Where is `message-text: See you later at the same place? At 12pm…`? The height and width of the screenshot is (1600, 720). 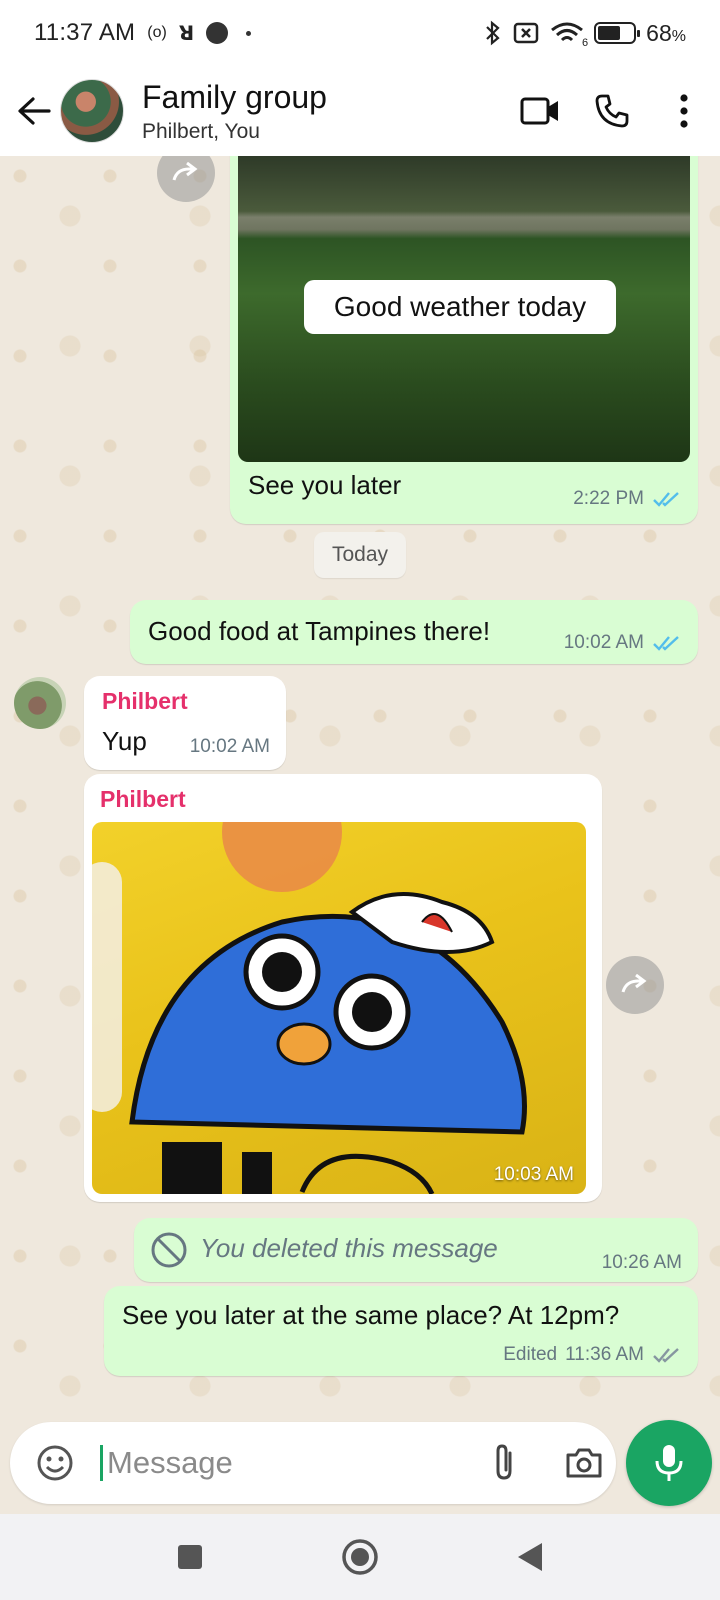 message-text: See you later at the same place? At 12pm… is located at coordinates (371, 1315).